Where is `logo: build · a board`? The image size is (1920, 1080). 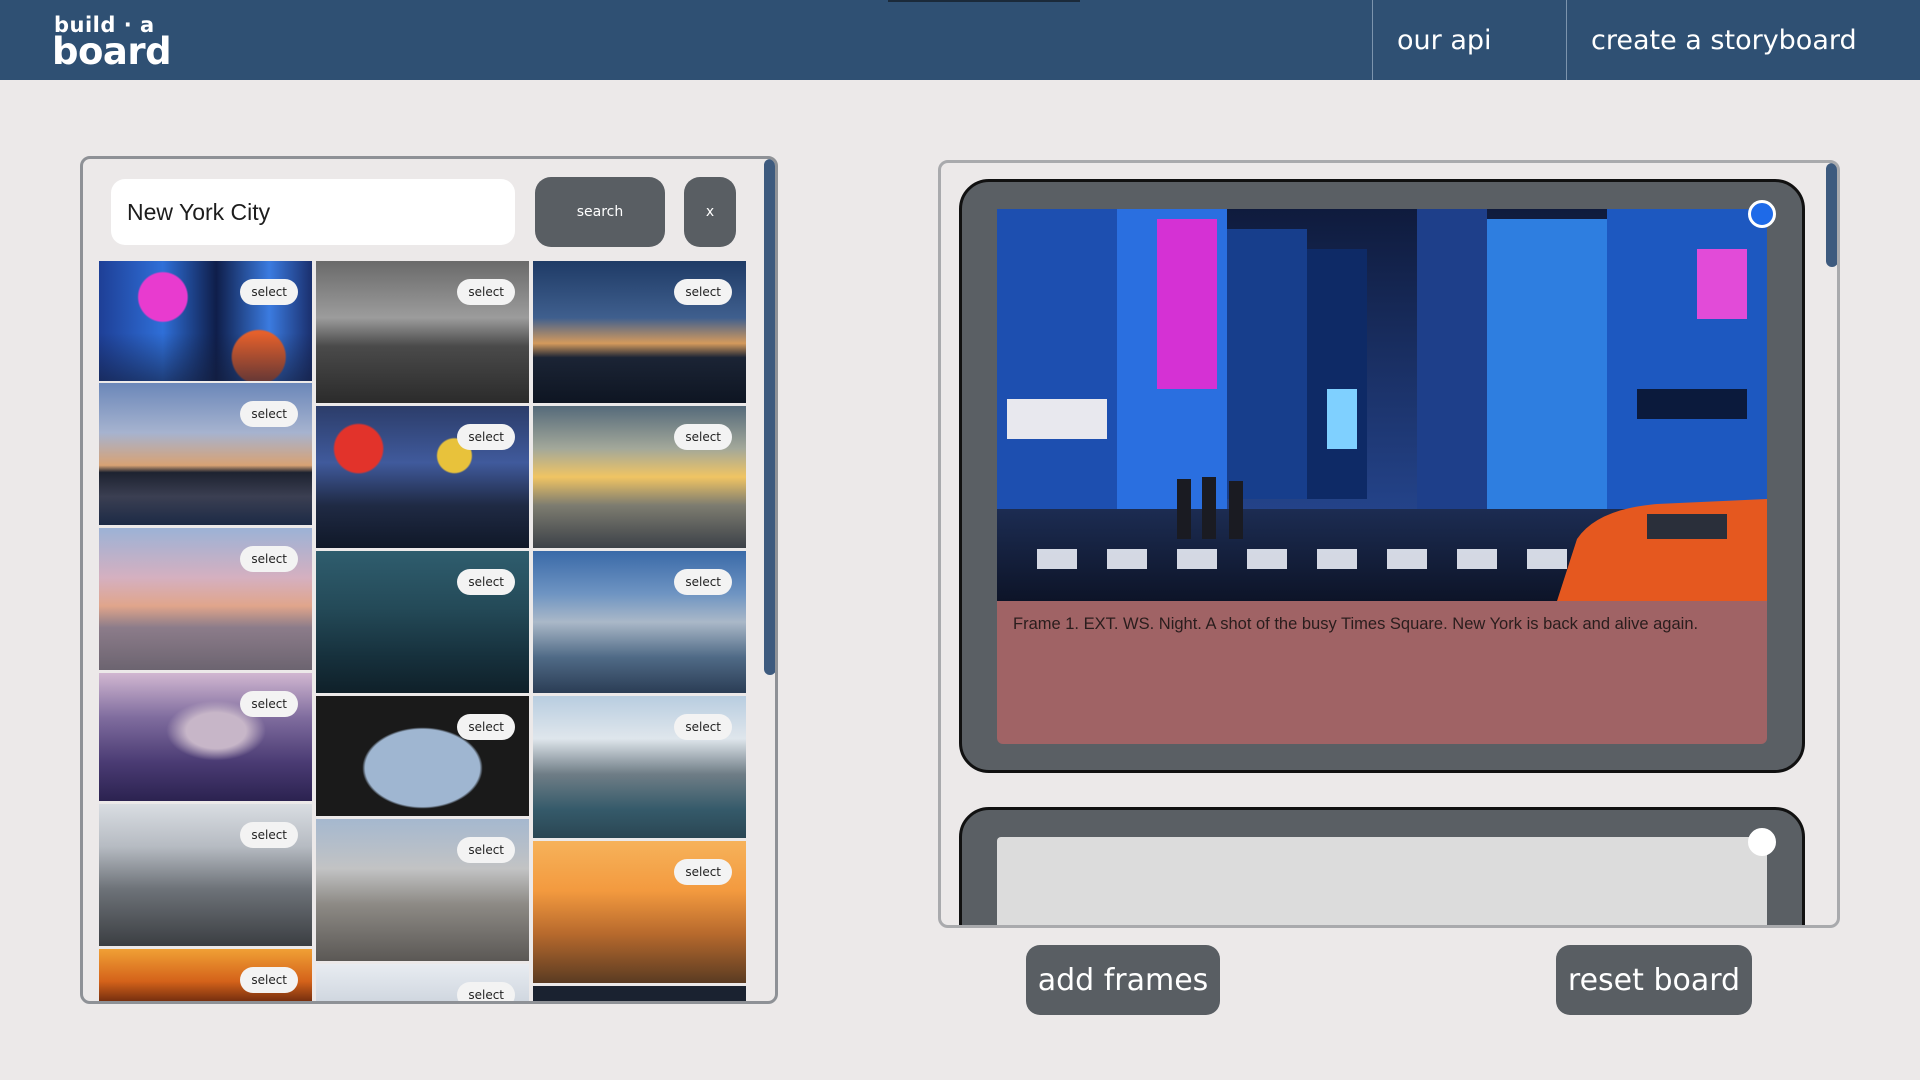 logo: build · a board is located at coordinates (112, 43).